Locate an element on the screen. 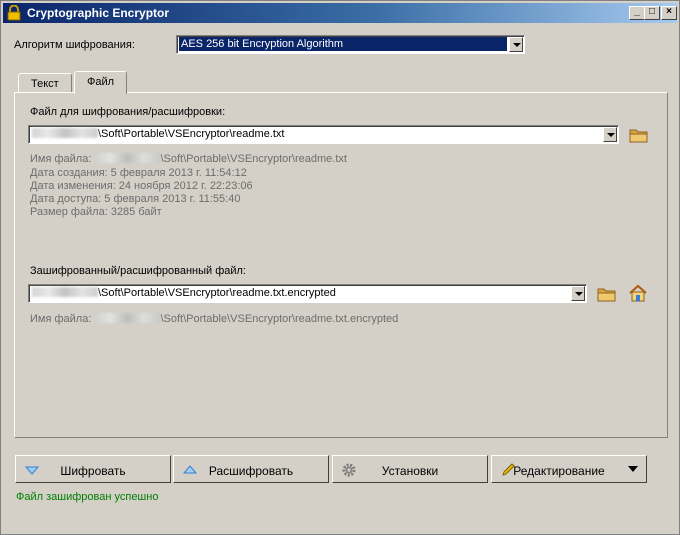 This screenshot has height=535, width=680. decrypt-button-label: Расшифровать is located at coordinates (251, 471).